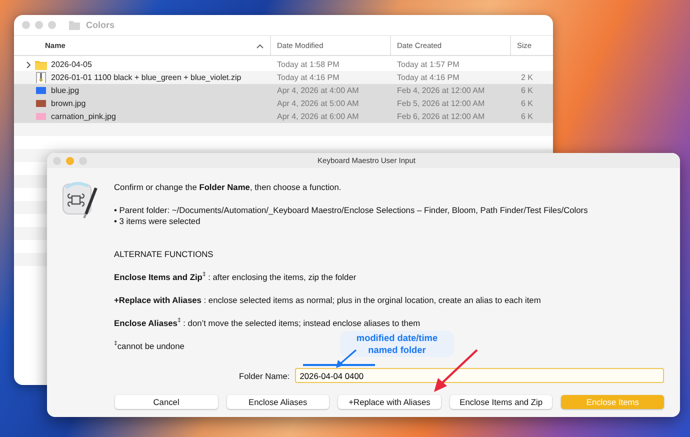 The image size is (690, 437). What do you see at coordinates (428, 64) in the screenshot?
I see `date-text: Today at 1:57 PM` at bounding box center [428, 64].